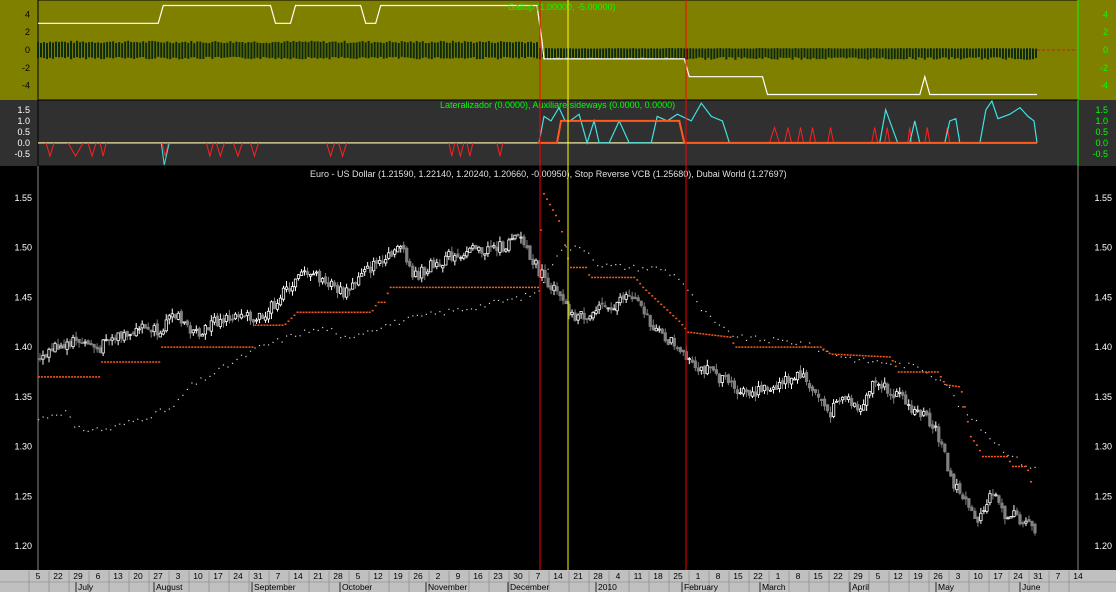 Image resolution: width=1116 pixels, height=592 pixels. Describe the element at coordinates (23, 496) in the screenshot. I see `price-tick-left: 1.25` at that location.